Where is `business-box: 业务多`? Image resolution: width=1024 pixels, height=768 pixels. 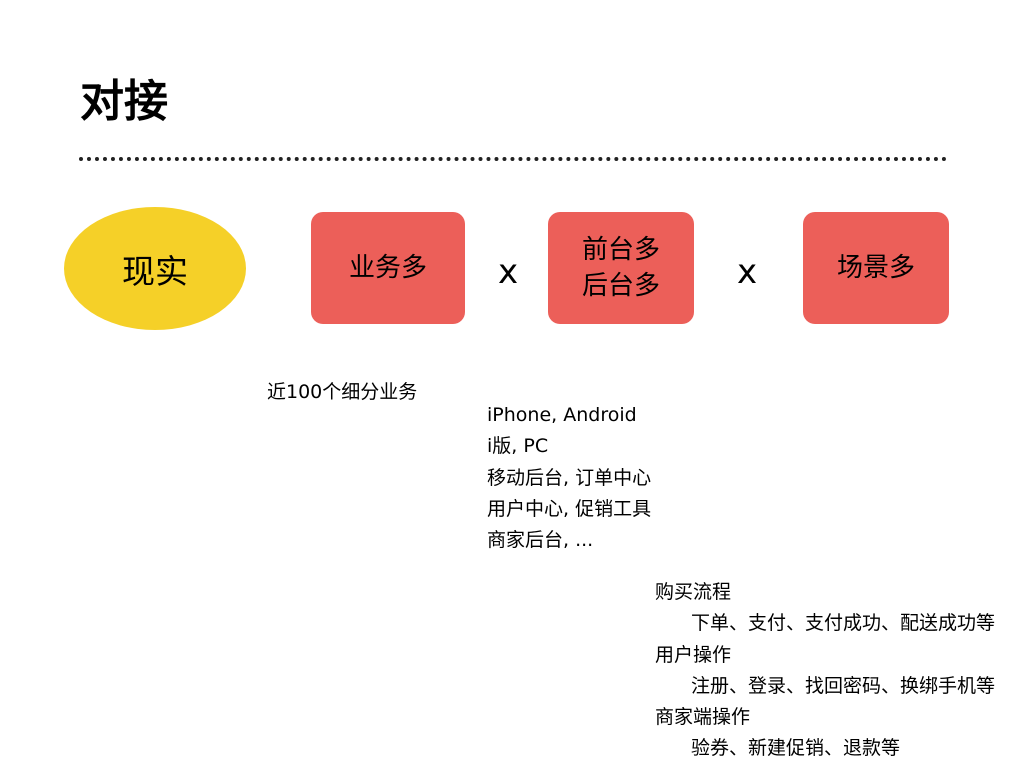 business-box: 业务多 is located at coordinates (388, 268).